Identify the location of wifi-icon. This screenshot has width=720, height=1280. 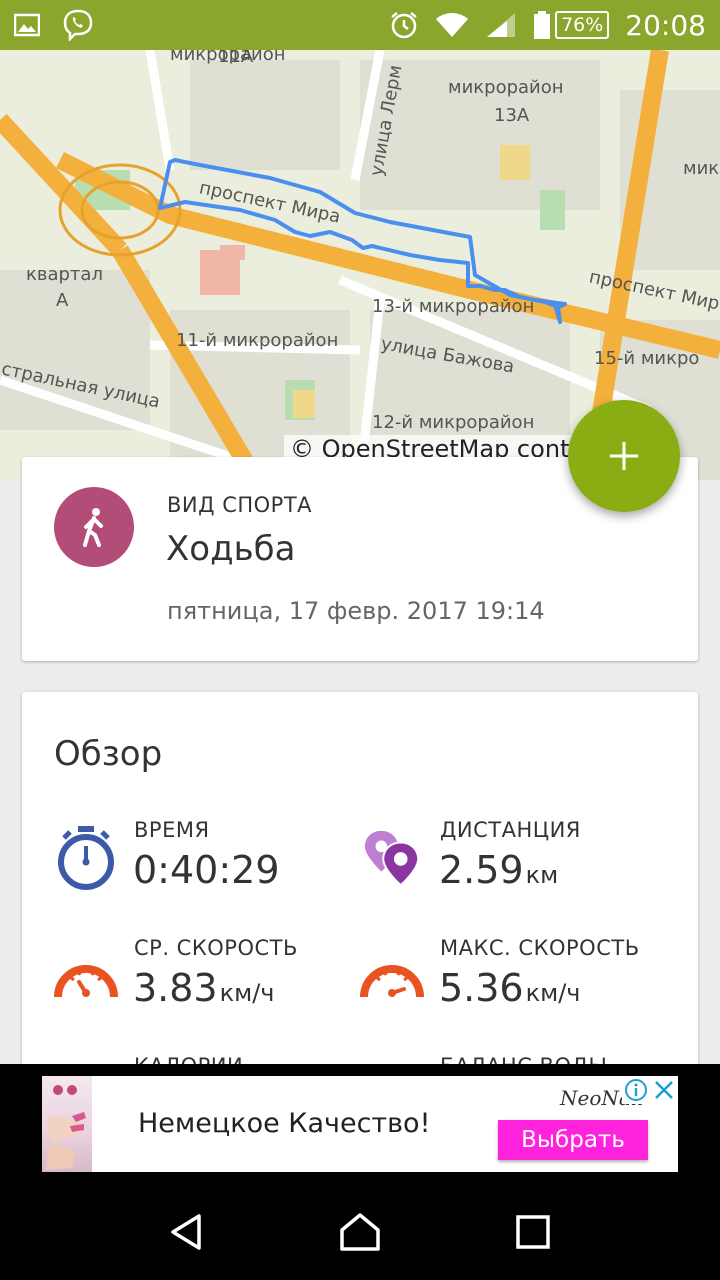
(452, 25).